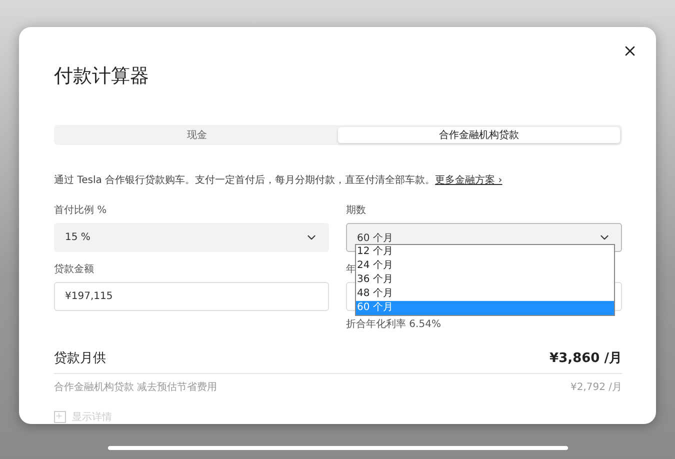 The width and height of the screenshot is (675, 459). I want to click on field-label: 首付比例 %, so click(80, 210).